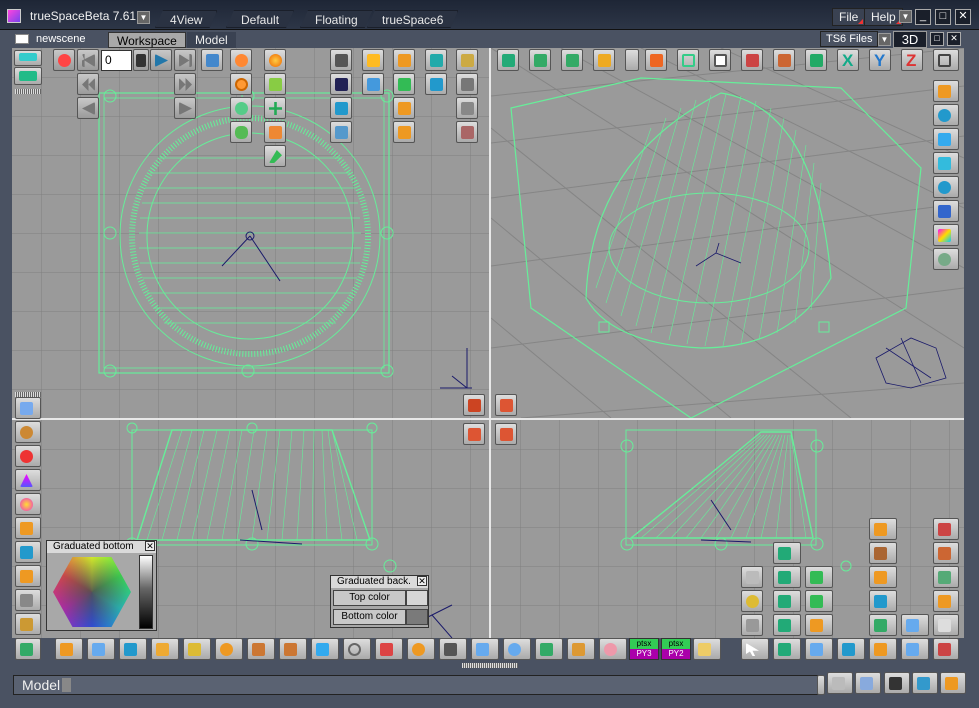  What do you see at coordinates (467, 60) in the screenshot?
I see `script-edit-icon` at bounding box center [467, 60].